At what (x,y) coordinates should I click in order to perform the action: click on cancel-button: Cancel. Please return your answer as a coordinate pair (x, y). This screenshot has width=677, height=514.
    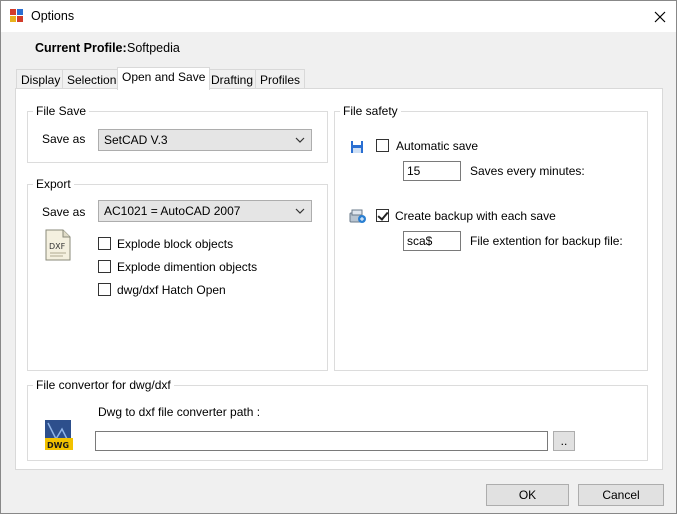
    Looking at the image, I should click on (621, 495).